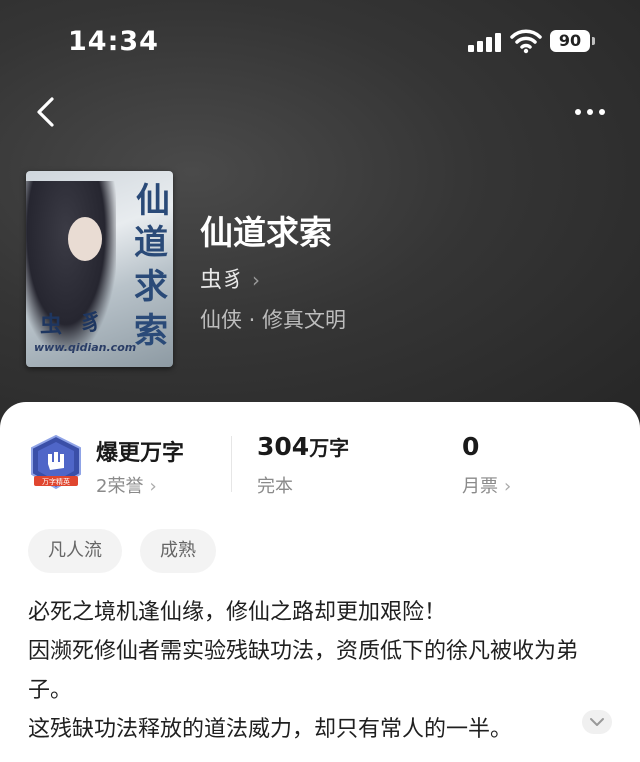 The height and width of the screenshot is (762, 640). I want to click on cover-author-char: 豸, so click(91, 323).